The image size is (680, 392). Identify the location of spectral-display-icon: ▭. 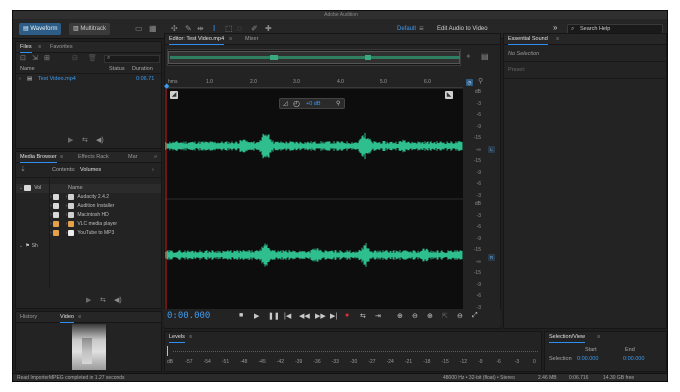
(139, 29).